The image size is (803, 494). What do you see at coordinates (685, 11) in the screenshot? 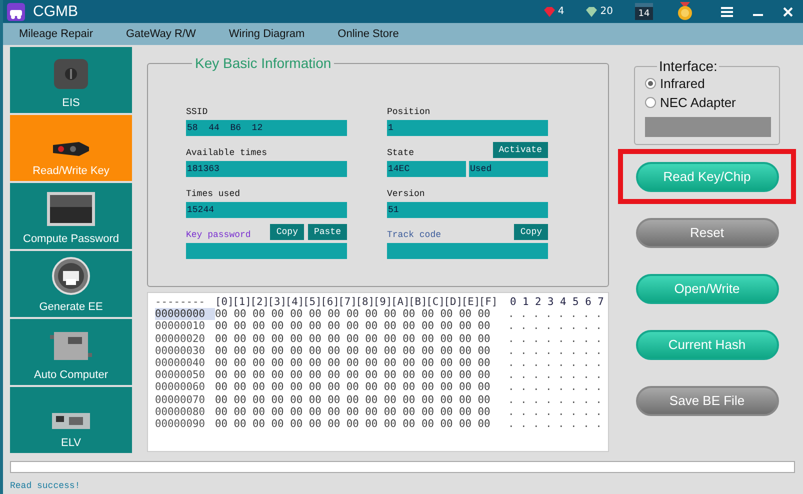
I see `medal-icon` at bounding box center [685, 11].